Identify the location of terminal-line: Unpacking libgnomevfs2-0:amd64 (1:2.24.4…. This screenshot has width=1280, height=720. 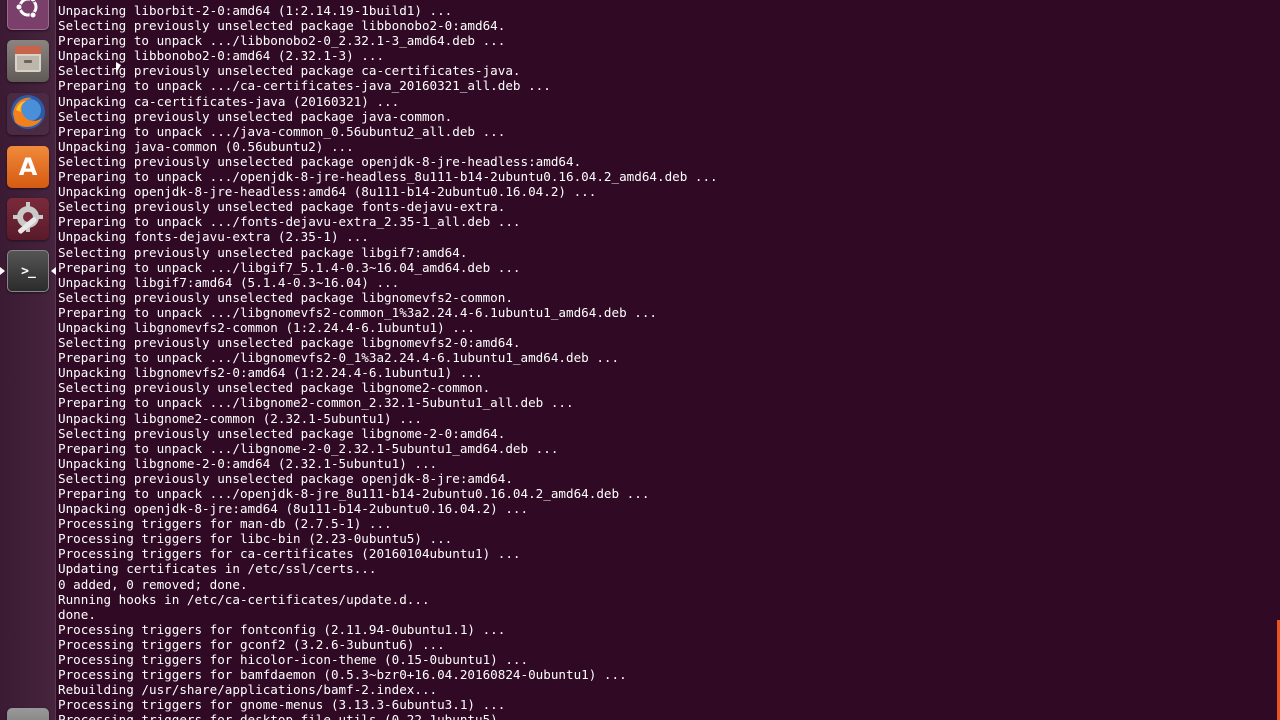
(270, 373).